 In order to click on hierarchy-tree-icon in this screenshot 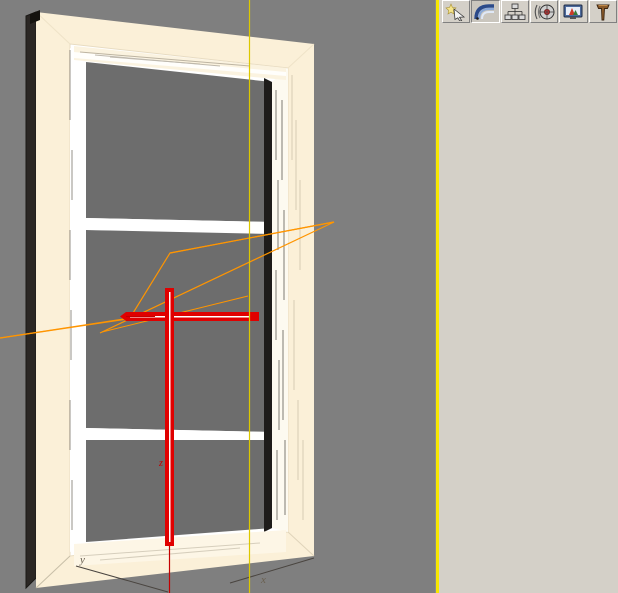, I will do `click(515, 11)`.